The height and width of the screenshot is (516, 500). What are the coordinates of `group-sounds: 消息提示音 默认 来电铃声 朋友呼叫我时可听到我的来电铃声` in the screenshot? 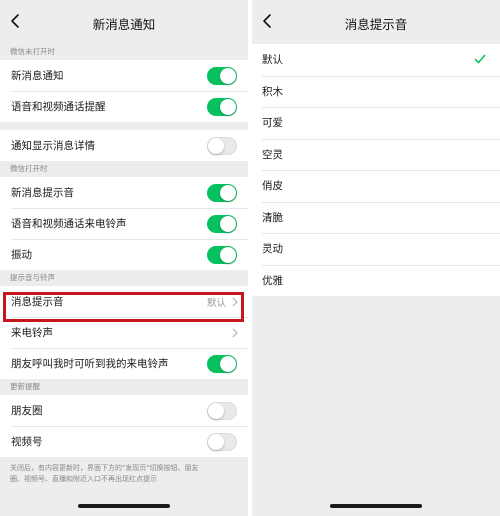 It's located at (124, 332).